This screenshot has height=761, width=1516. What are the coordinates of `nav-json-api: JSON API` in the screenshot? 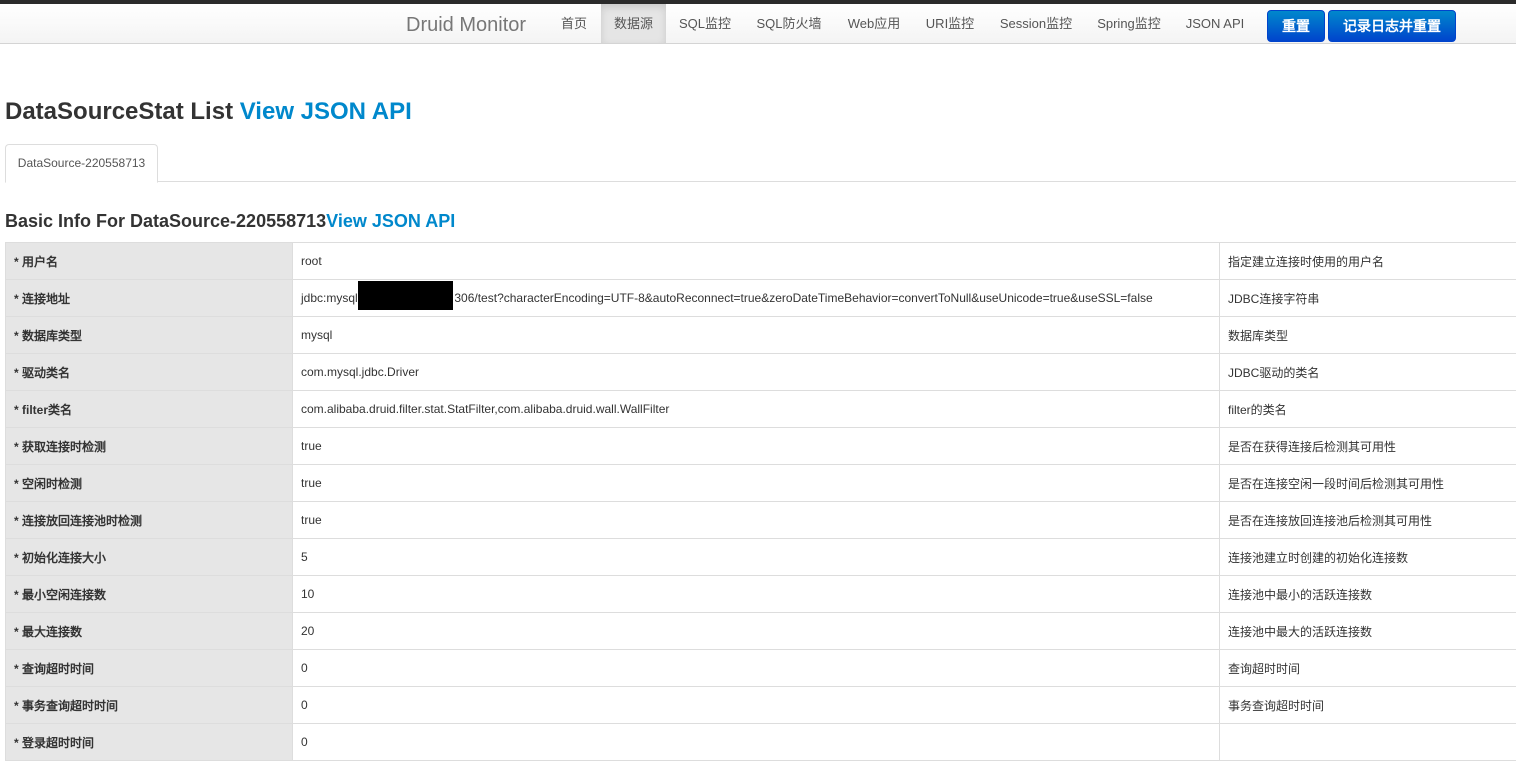 It's located at (1215, 23).